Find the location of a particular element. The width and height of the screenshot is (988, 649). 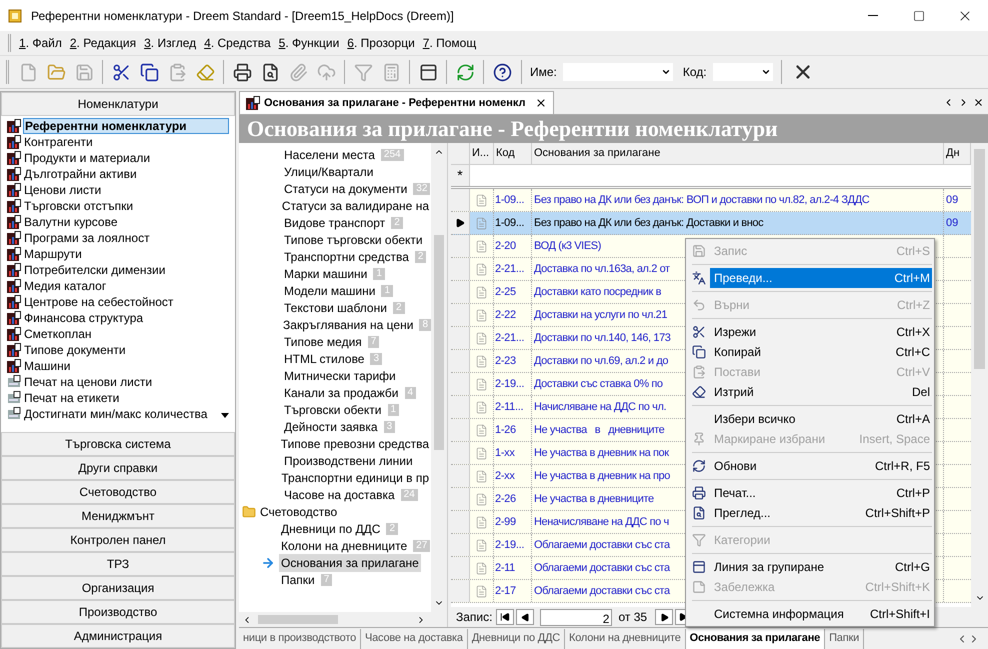

list-item: Програми за лоялност is located at coordinates (87, 238).